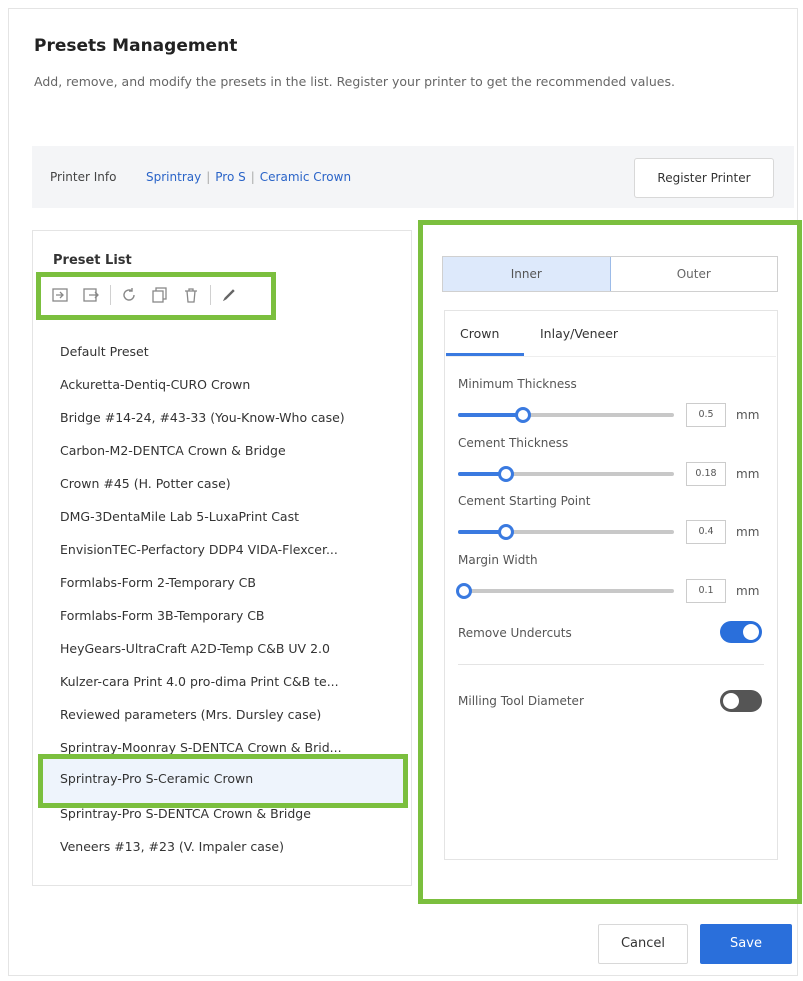 Image resolution: width=803 pixels, height=981 pixels. What do you see at coordinates (565, 591) in the screenshot?
I see `margin-width-slider` at bounding box center [565, 591].